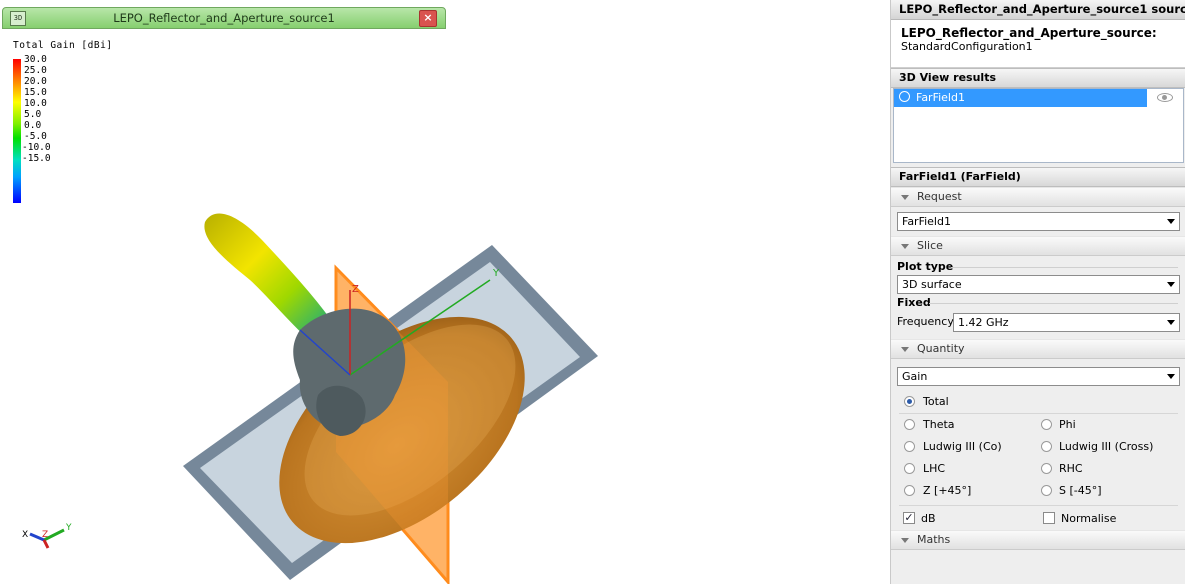 This screenshot has height=584, width=1185. Describe the element at coordinates (1046, 424) in the screenshot. I see `radio-phi` at that location.